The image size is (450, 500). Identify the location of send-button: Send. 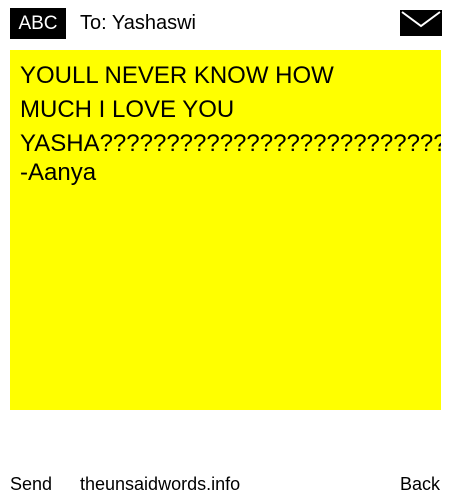
(31, 484).